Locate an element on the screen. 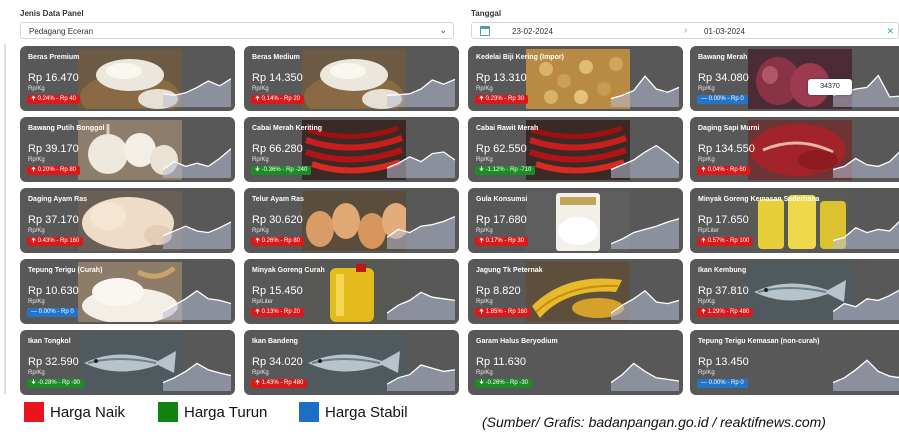 This screenshot has width=899, height=435. commodity-price: Rp 32.590 is located at coordinates (53, 362).